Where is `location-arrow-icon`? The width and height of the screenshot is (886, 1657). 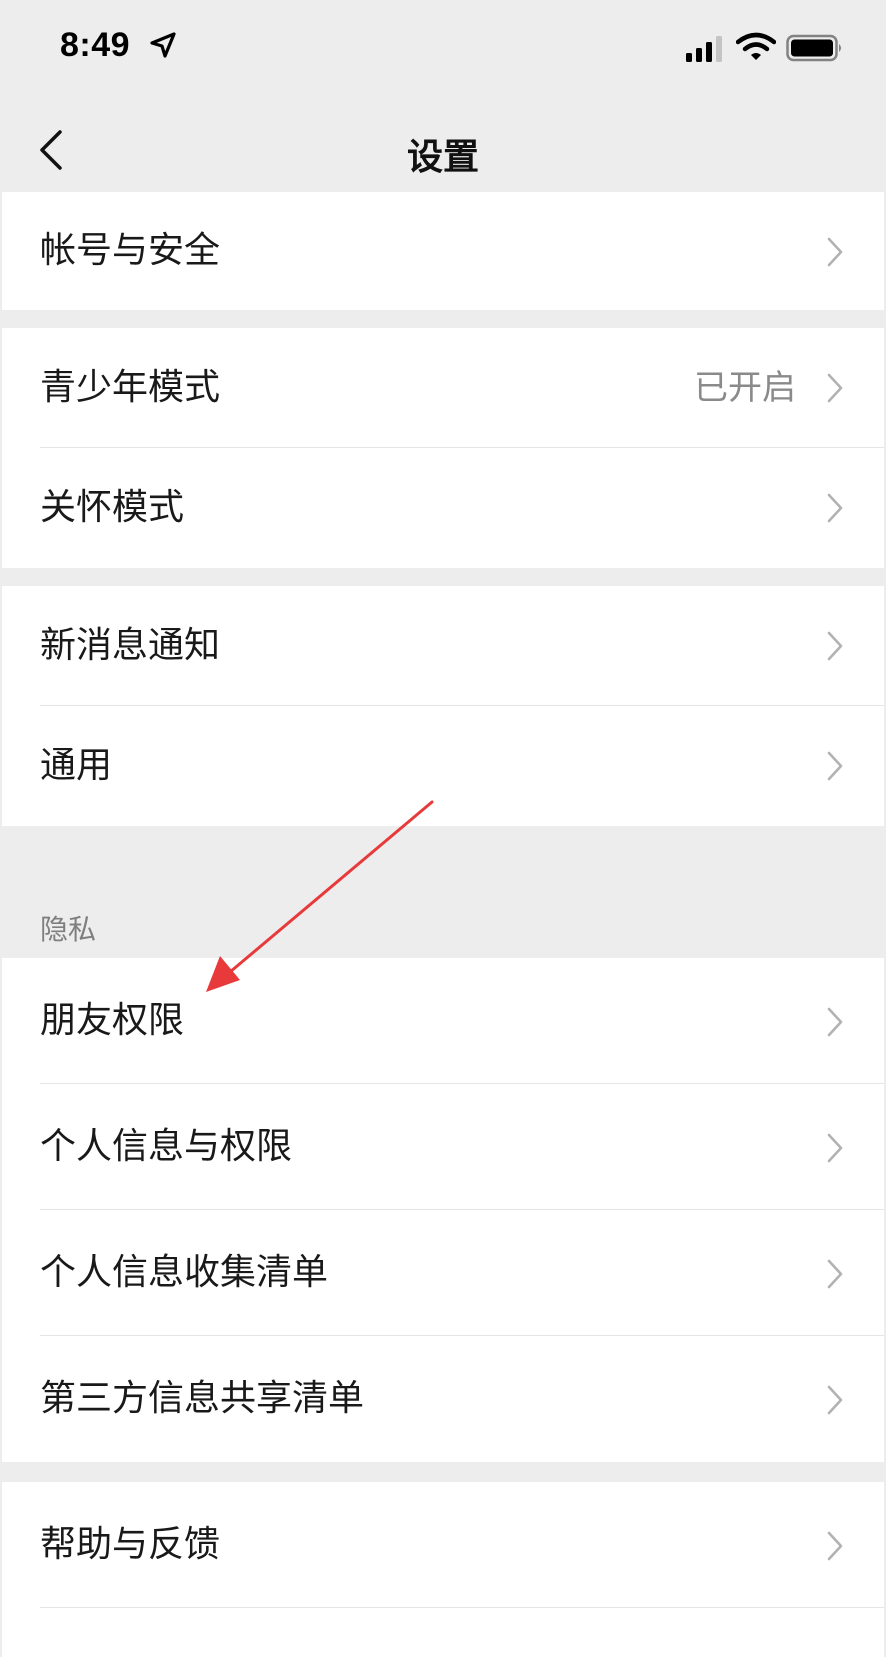 location-arrow-icon is located at coordinates (163, 45).